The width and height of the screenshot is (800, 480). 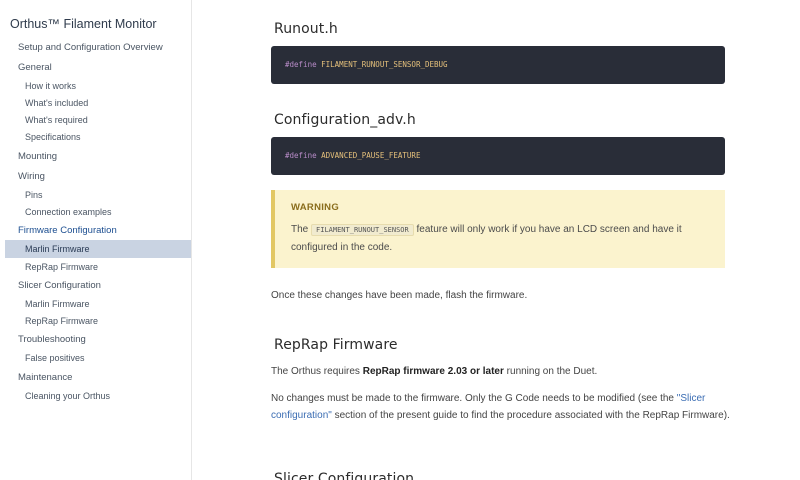 I want to click on code-macro: FILAMENT_RUNOUT_SENSOR_DEBUG, so click(x=384, y=64).